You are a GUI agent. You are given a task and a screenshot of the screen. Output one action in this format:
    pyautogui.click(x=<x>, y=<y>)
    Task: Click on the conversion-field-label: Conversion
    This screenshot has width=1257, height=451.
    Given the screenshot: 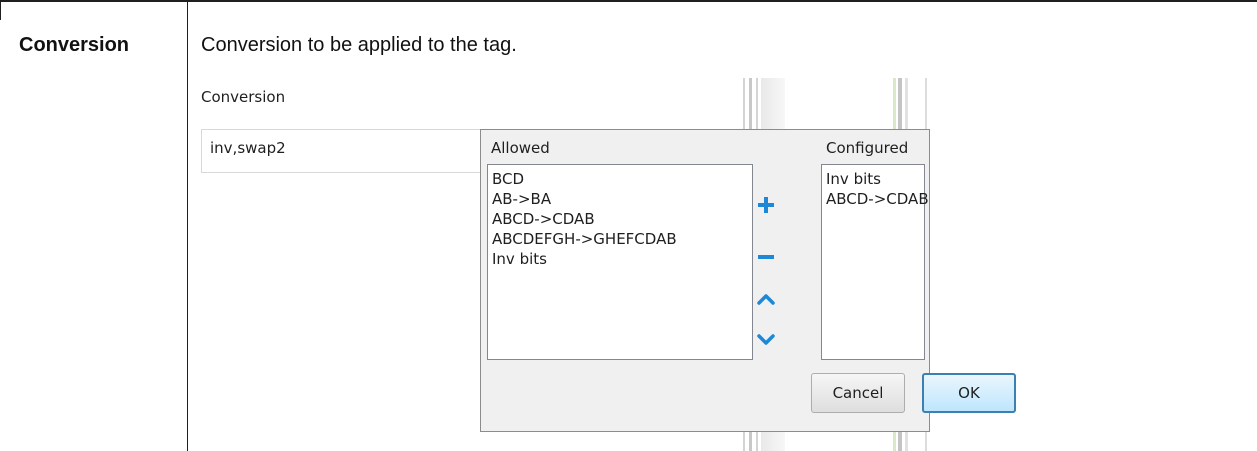 What is the action you would take?
    pyautogui.click(x=243, y=97)
    